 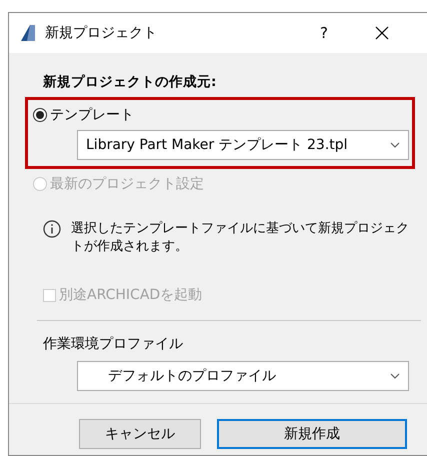 What do you see at coordinates (113, 344) in the screenshot?
I see `profile-label: 作業環境プロファイル` at bounding box center [113, 344].